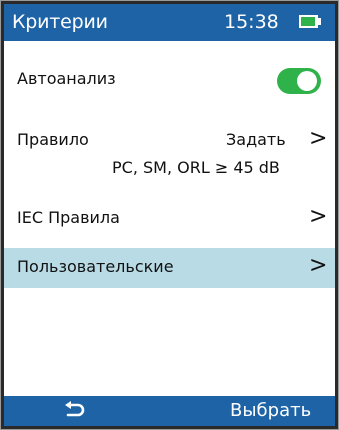 The height and width of the screenshot is (430, 339). Describe the element at coordinates (310, 21) in the screenshot. I see `battery-icon` at that location.